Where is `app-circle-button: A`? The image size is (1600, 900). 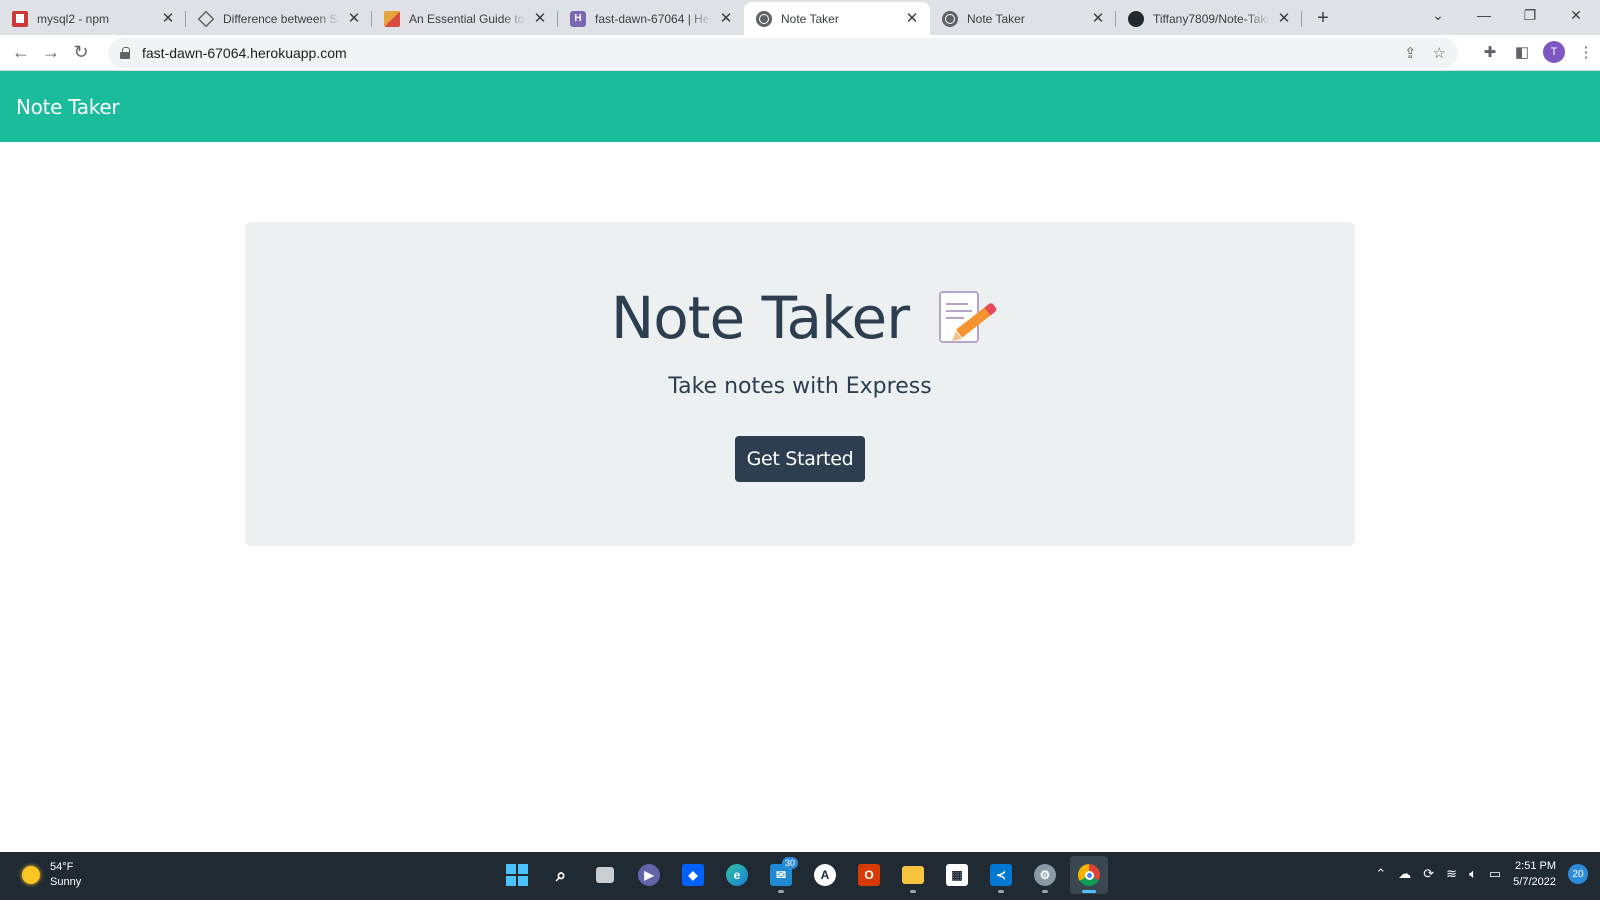
app-circle-button: A is located at coordinates (825, 875).